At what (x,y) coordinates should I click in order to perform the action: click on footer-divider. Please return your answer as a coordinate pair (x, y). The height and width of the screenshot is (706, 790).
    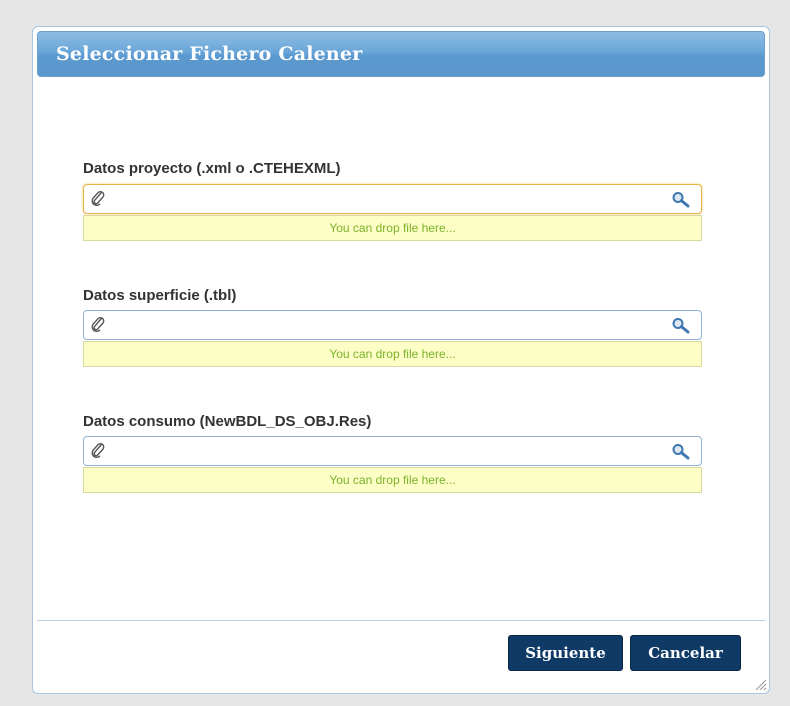
    Looking at the image, I should click on (401, 620).